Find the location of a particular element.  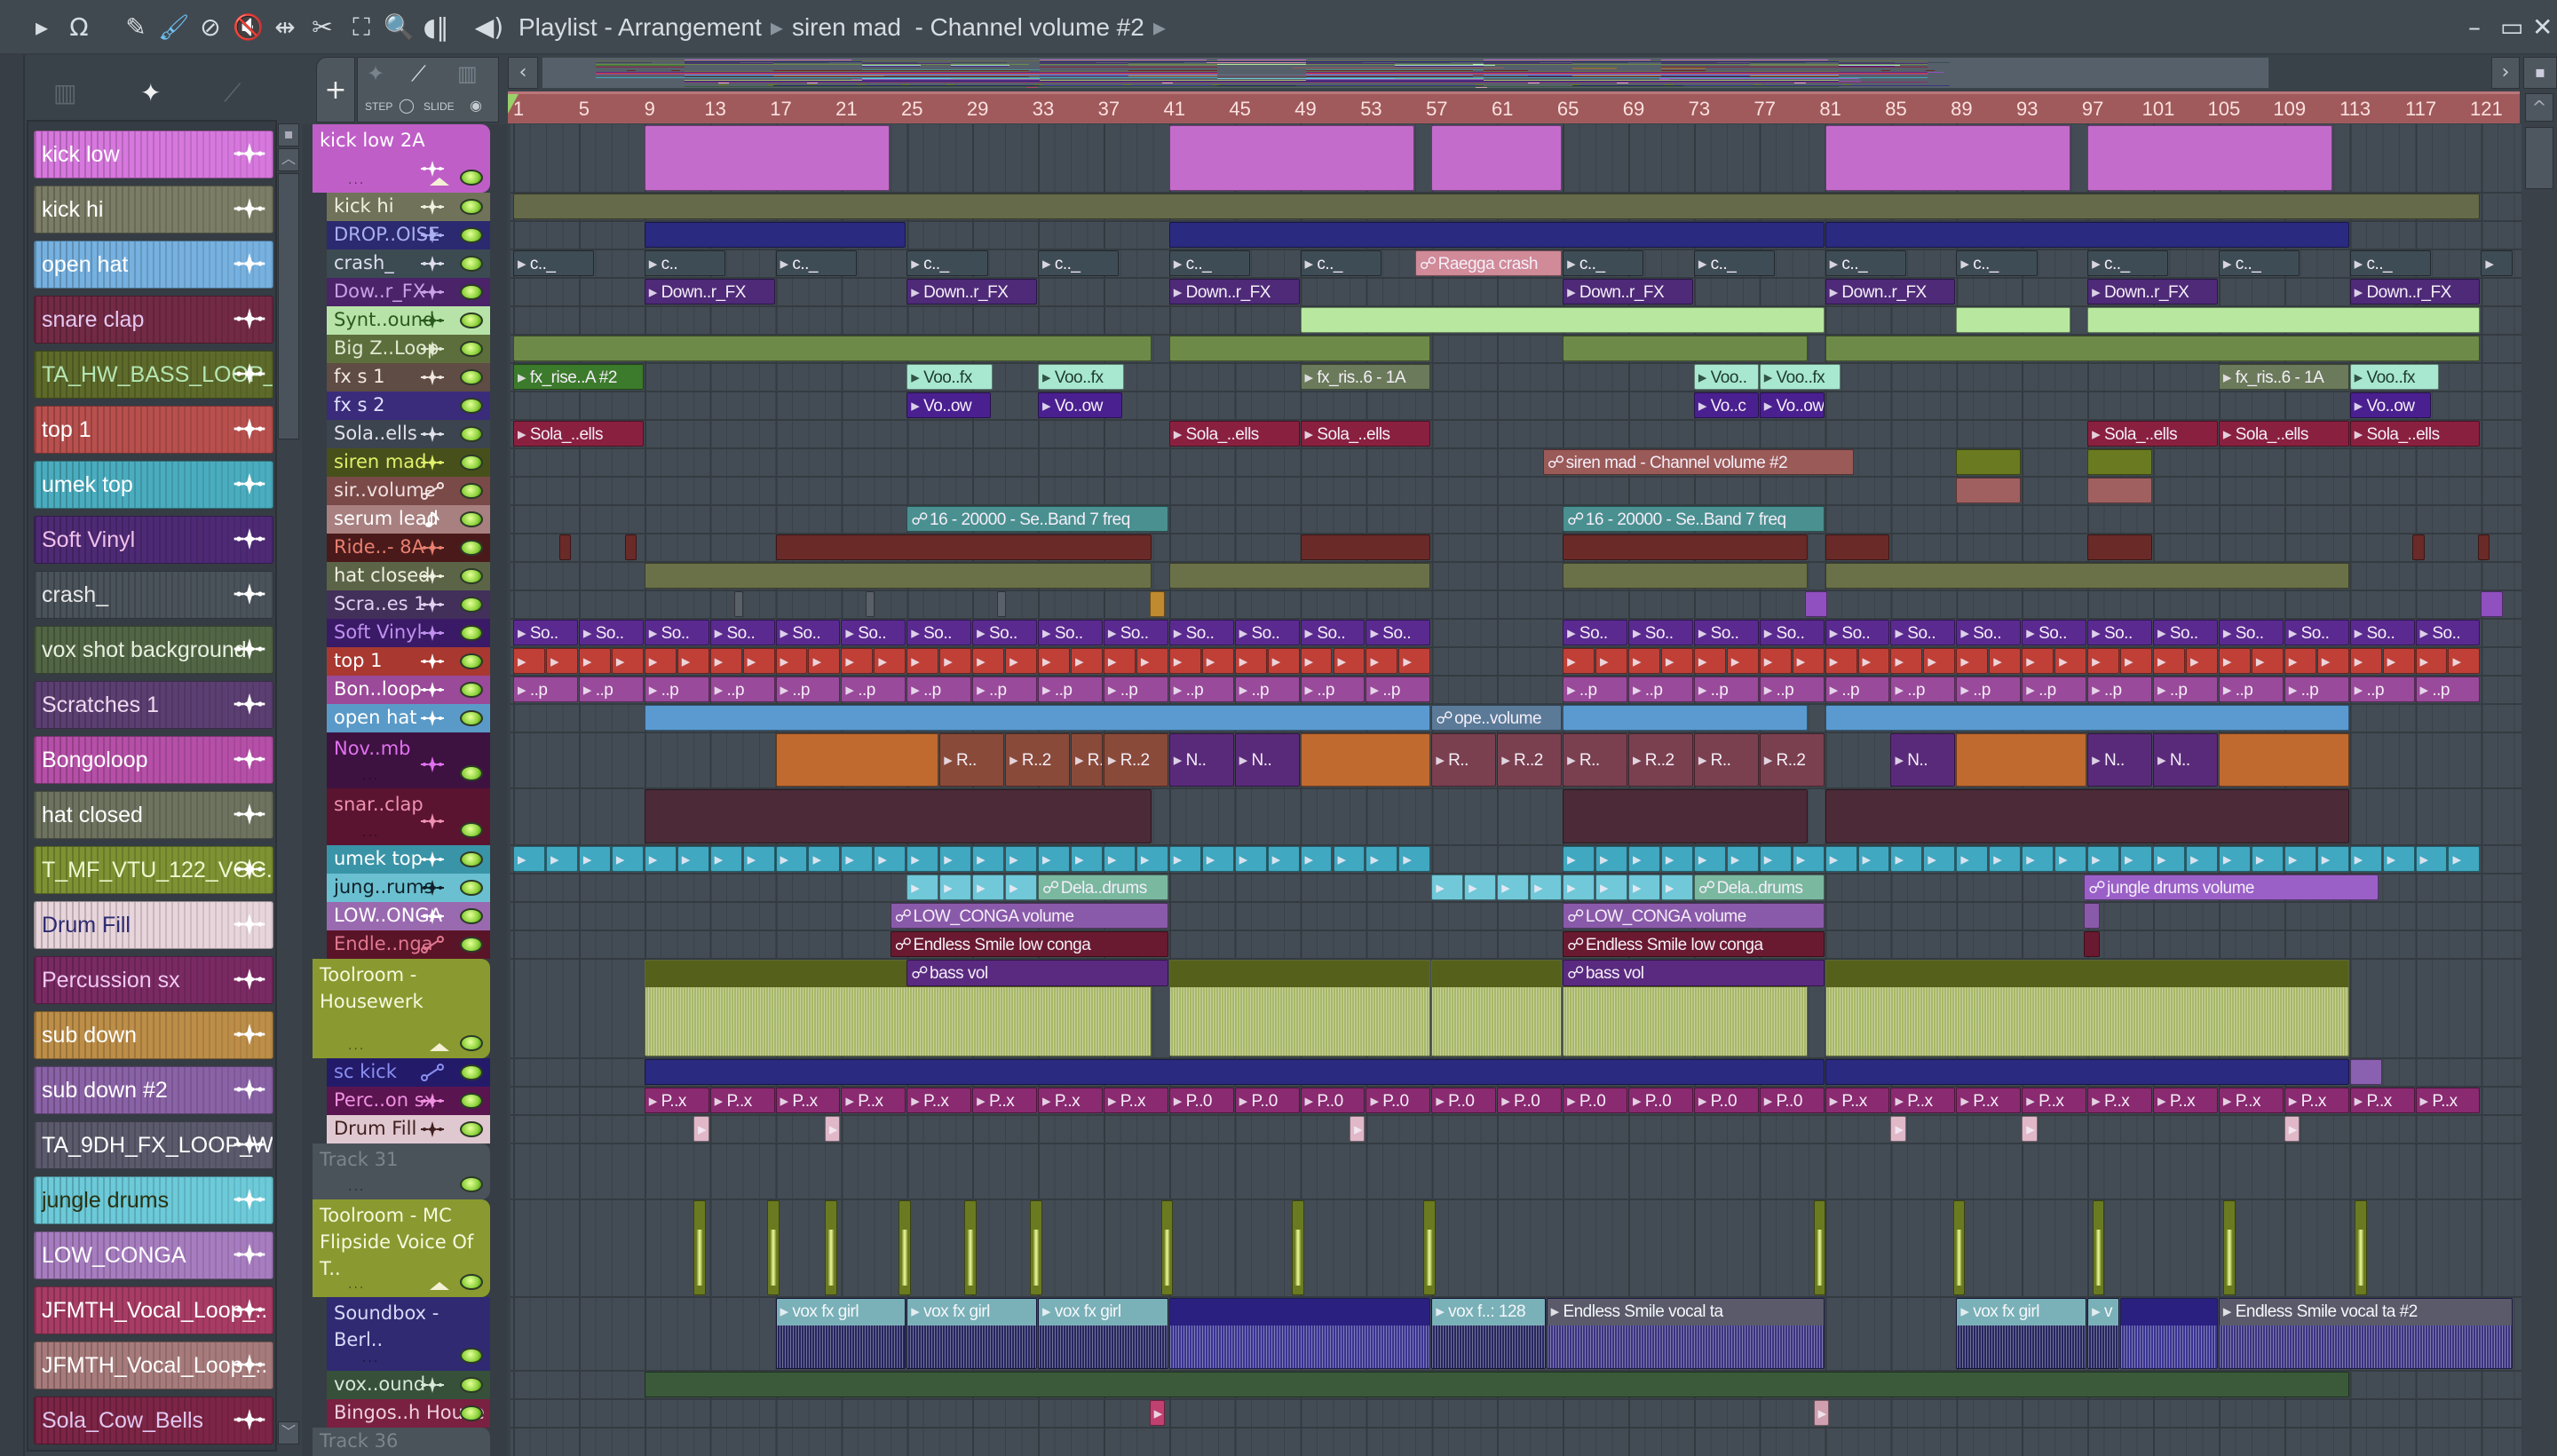

audio-clip: Endless Smile vocal ta is located at coordinates (1685, 1333).